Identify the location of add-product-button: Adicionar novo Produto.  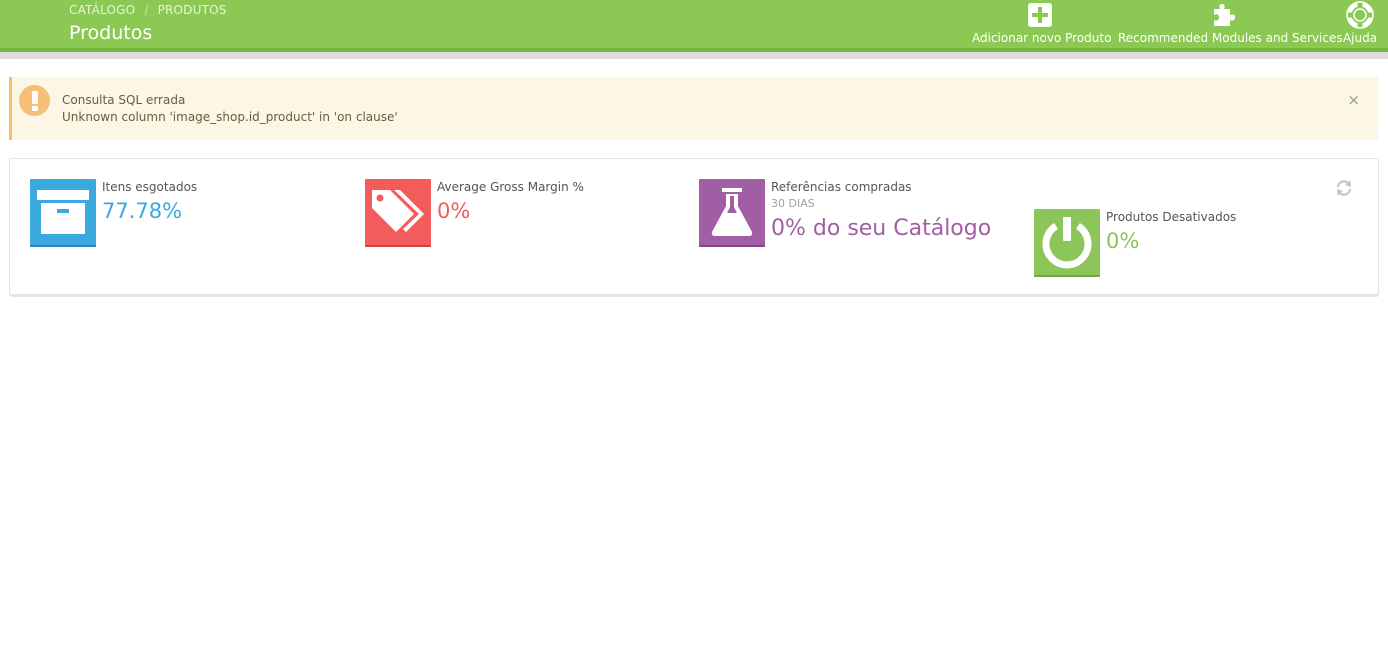
(1042, 24).